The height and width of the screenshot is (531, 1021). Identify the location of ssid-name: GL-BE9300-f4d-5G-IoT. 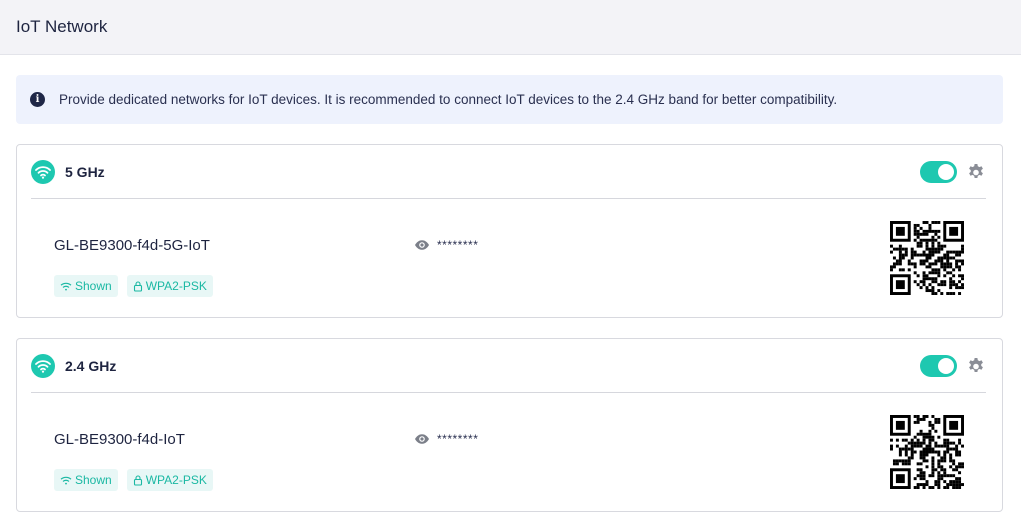
(132, 245).